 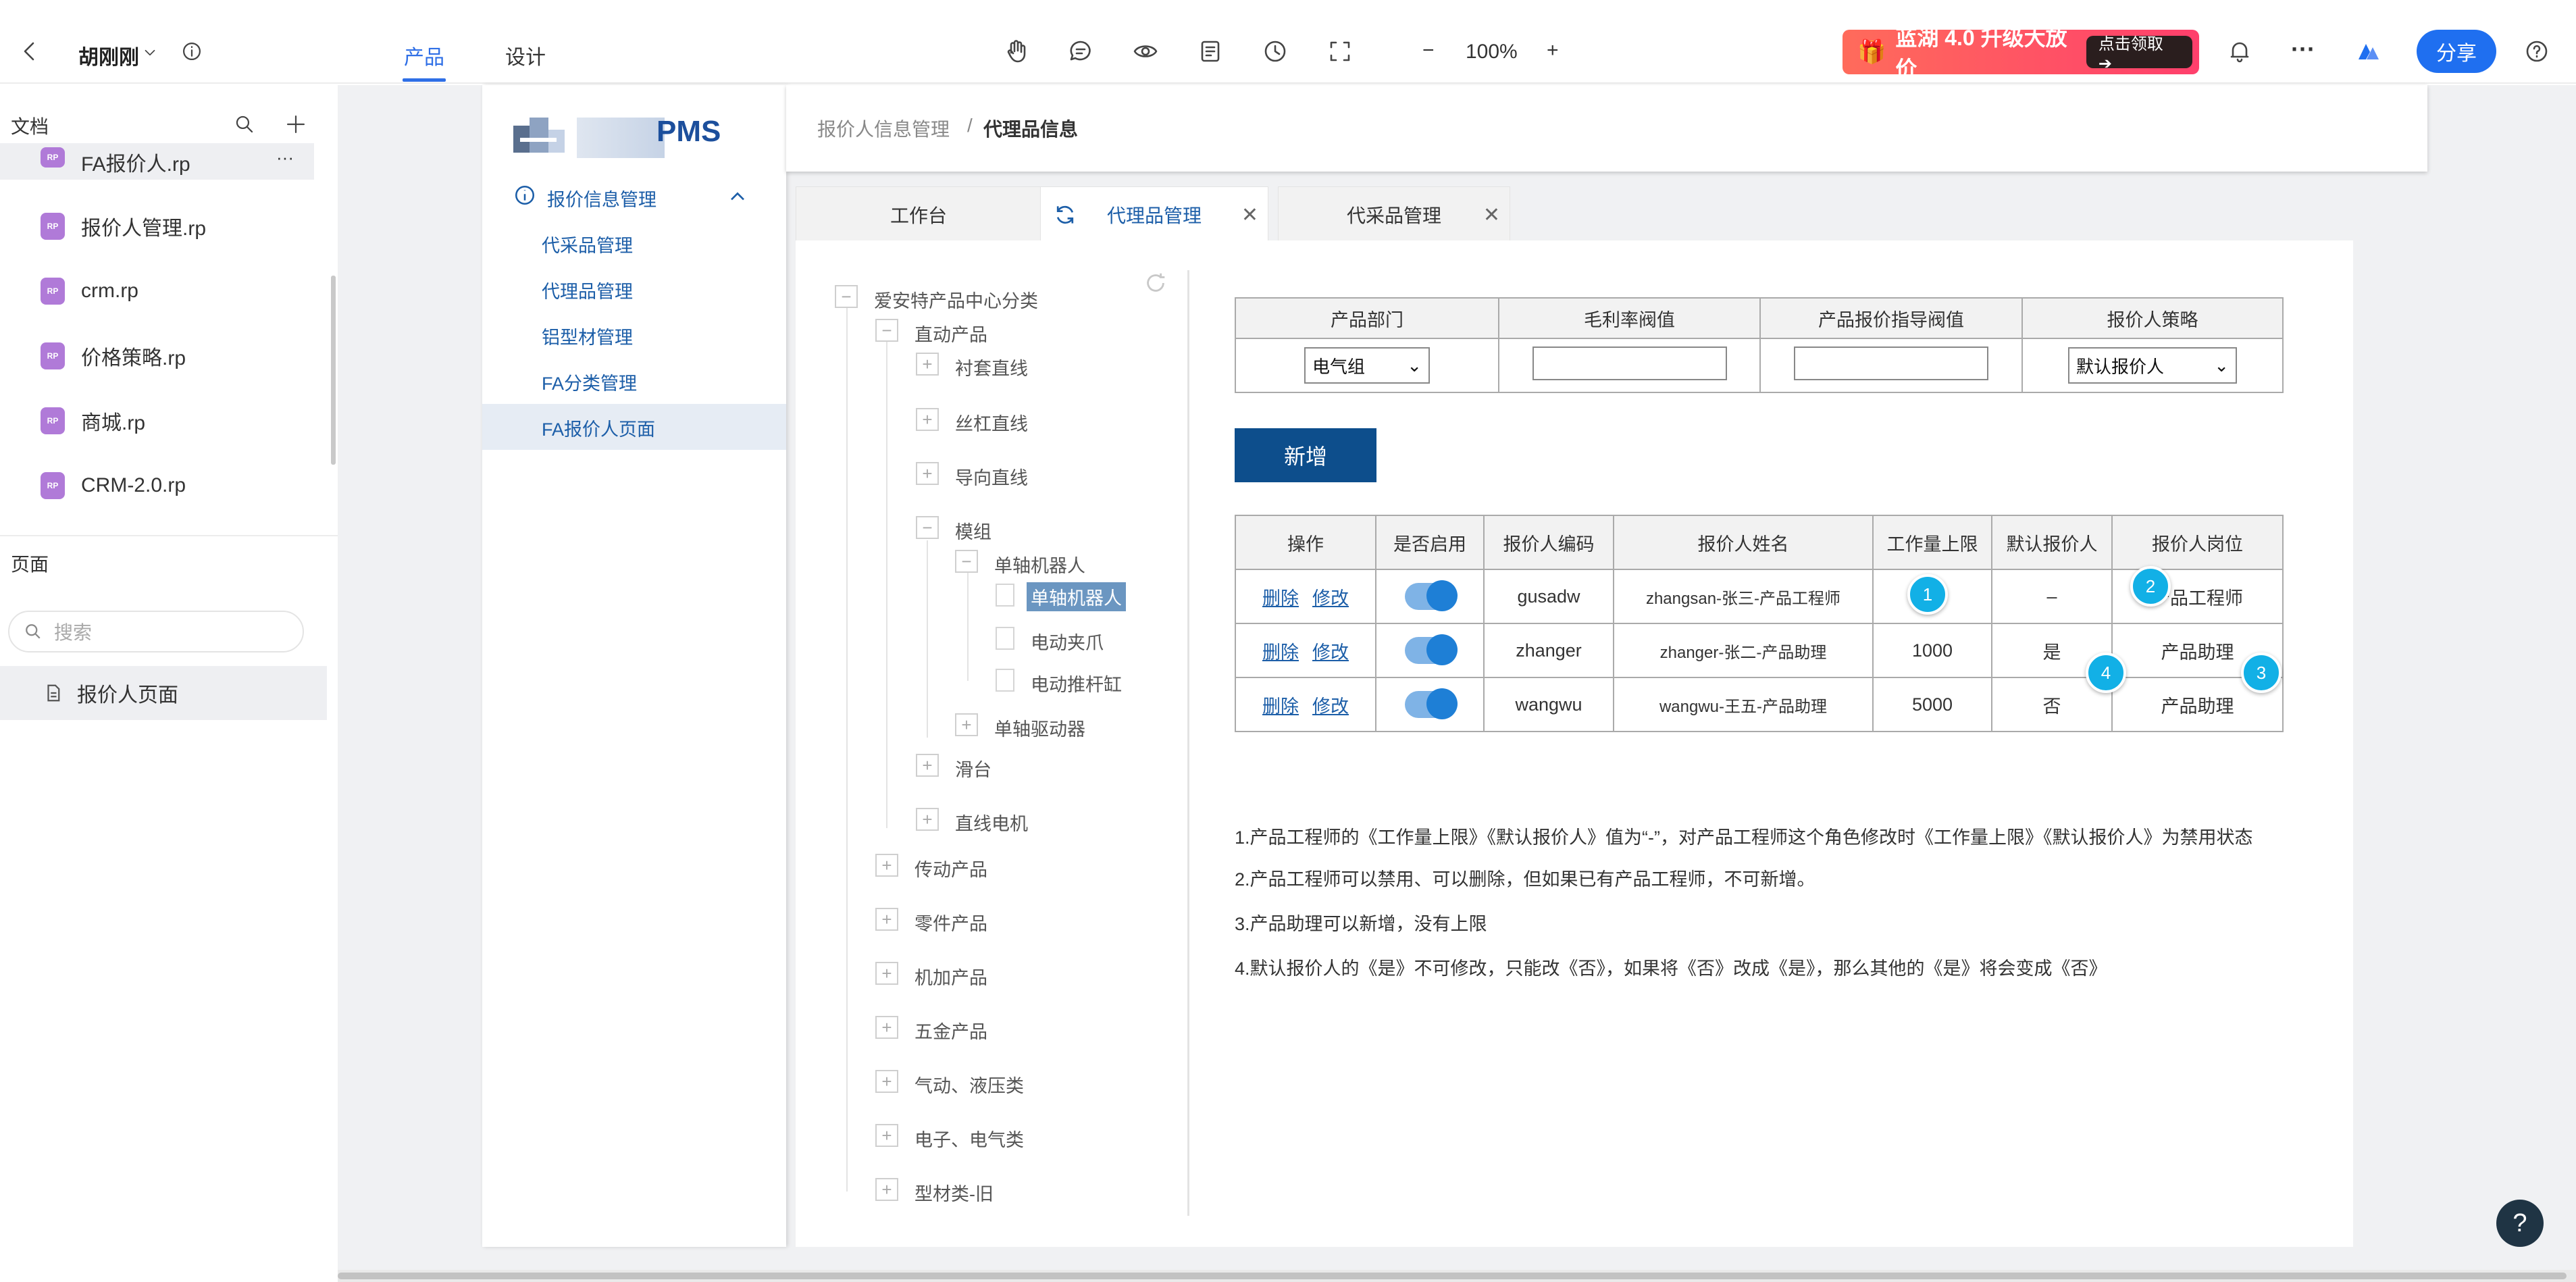 I want to click on zoom-level: 100%, so click(x=1492, y=52).